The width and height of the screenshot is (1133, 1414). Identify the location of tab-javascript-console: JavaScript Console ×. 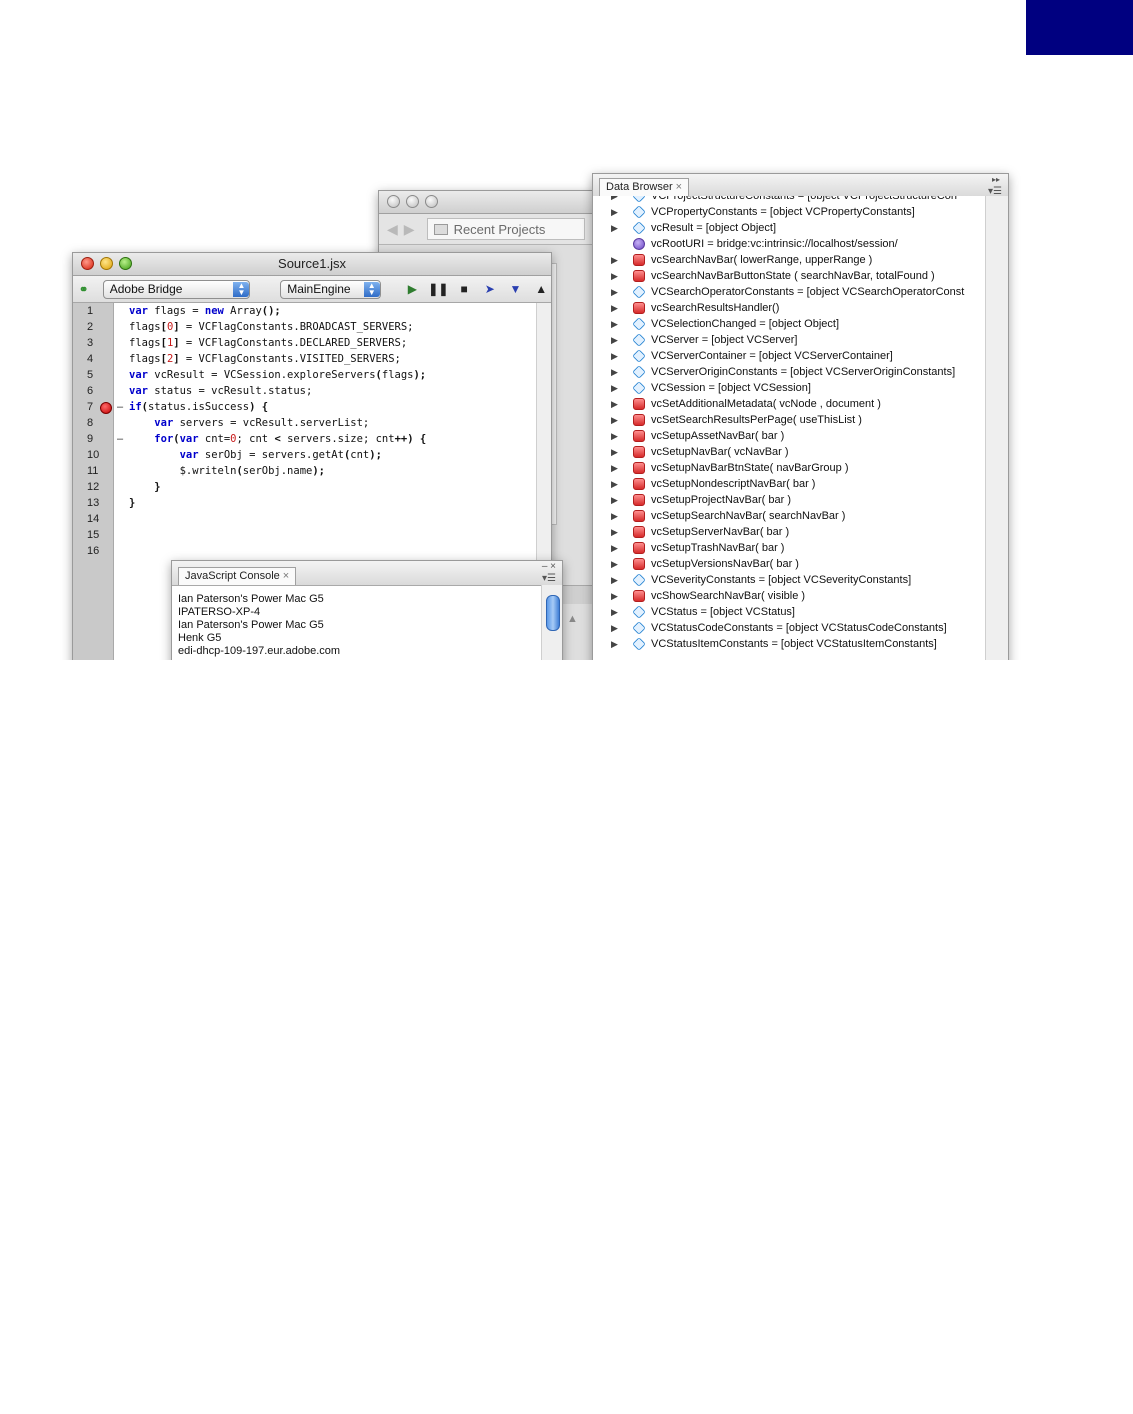
(237, 576).